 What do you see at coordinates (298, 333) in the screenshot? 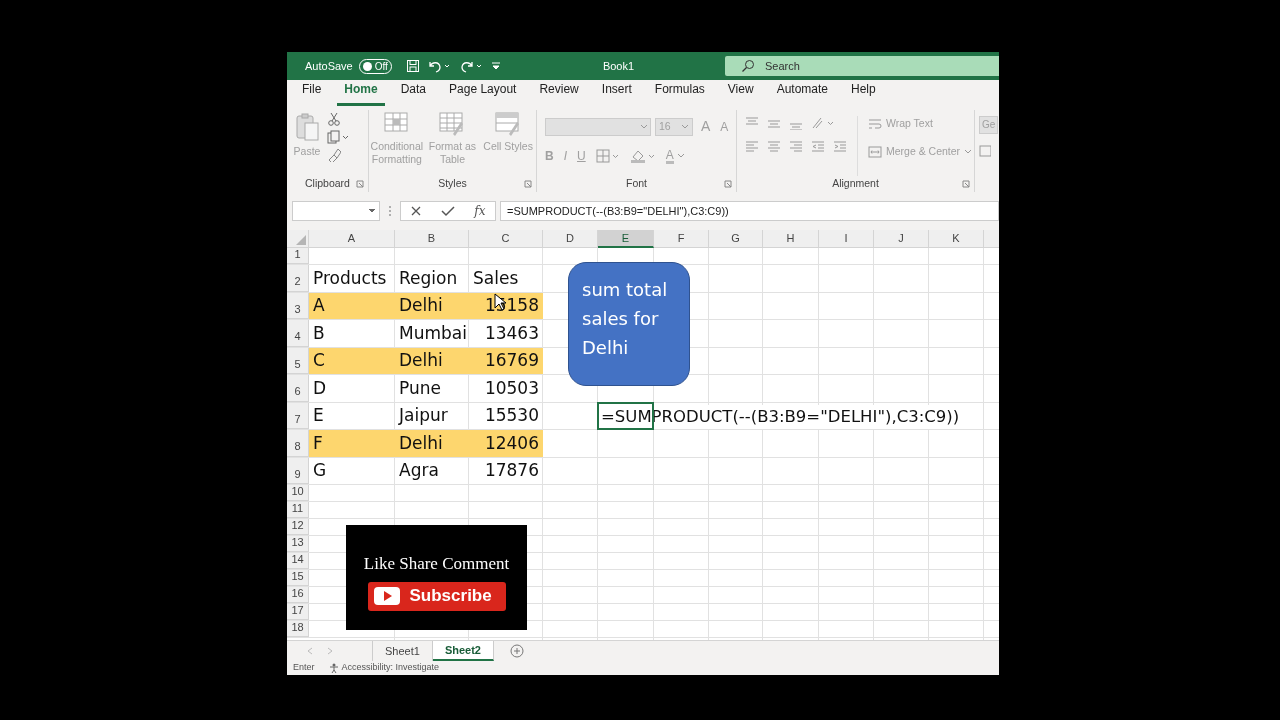
I see `row-header: 4` at bounding box center [298, 333].